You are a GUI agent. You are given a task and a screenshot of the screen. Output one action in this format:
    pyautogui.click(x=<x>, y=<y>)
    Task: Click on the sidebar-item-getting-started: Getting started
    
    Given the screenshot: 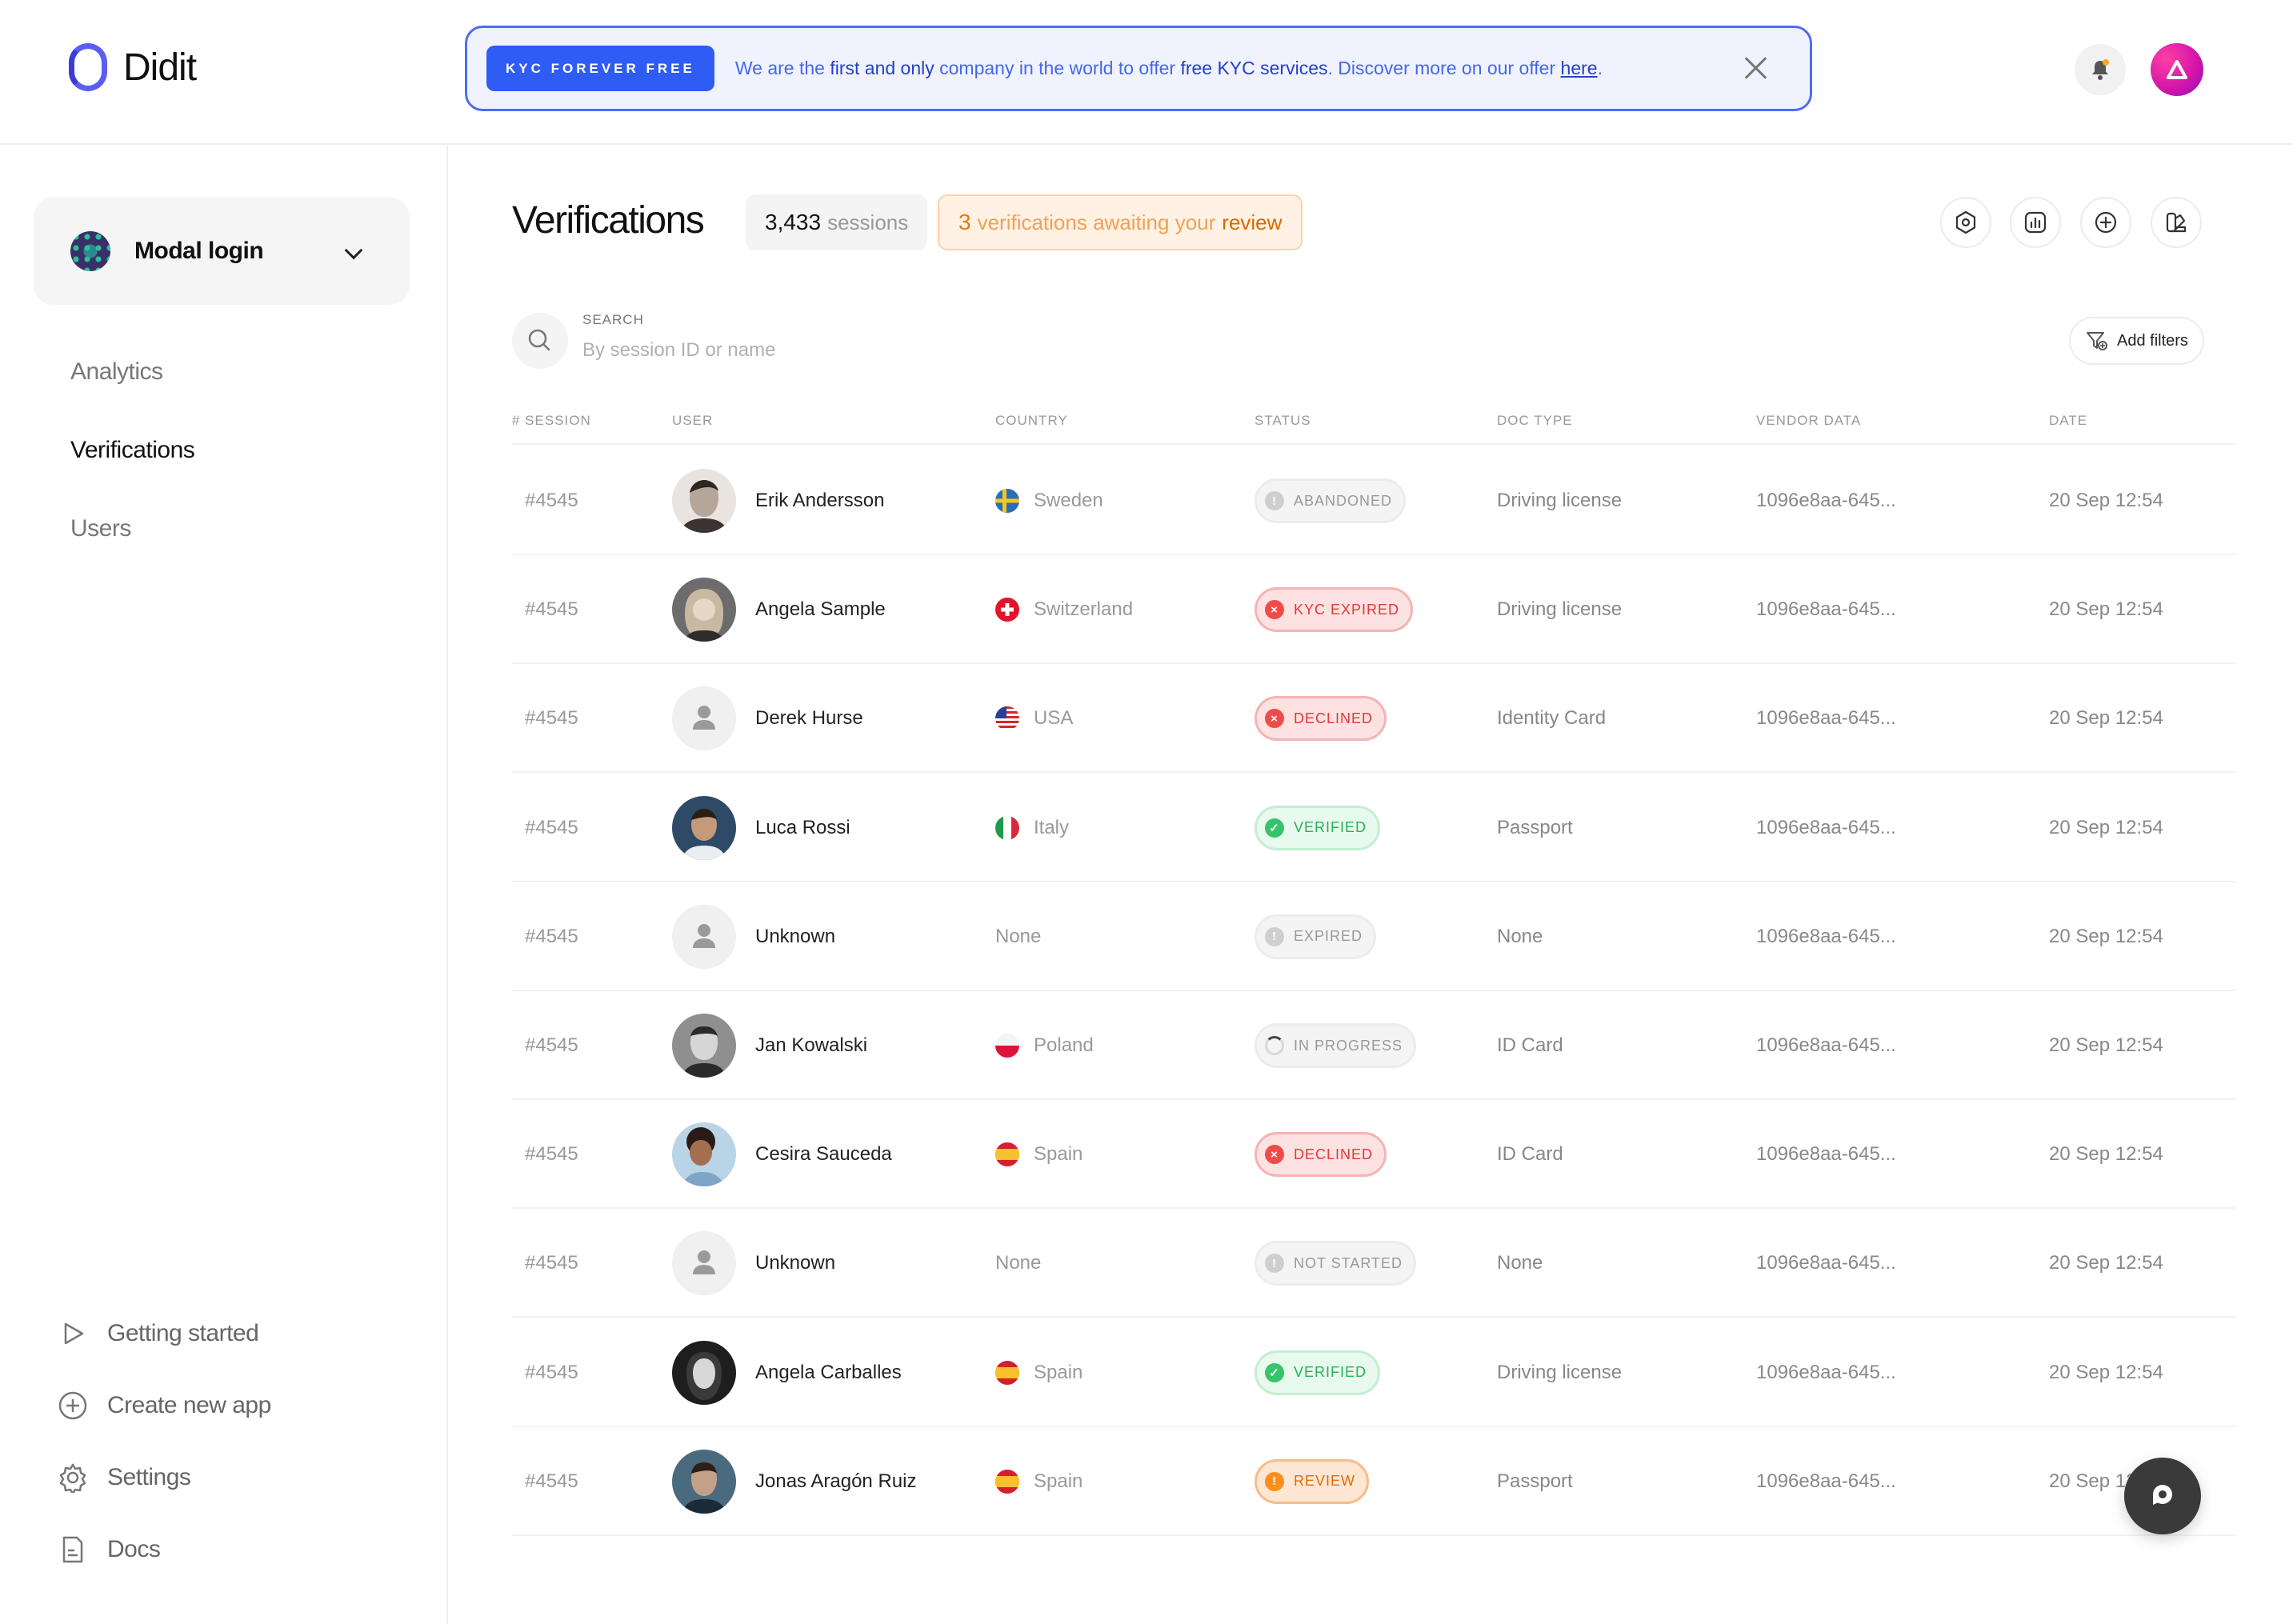 What is the action you would take?
    pyautogui.click(x=159, y=1333)
    